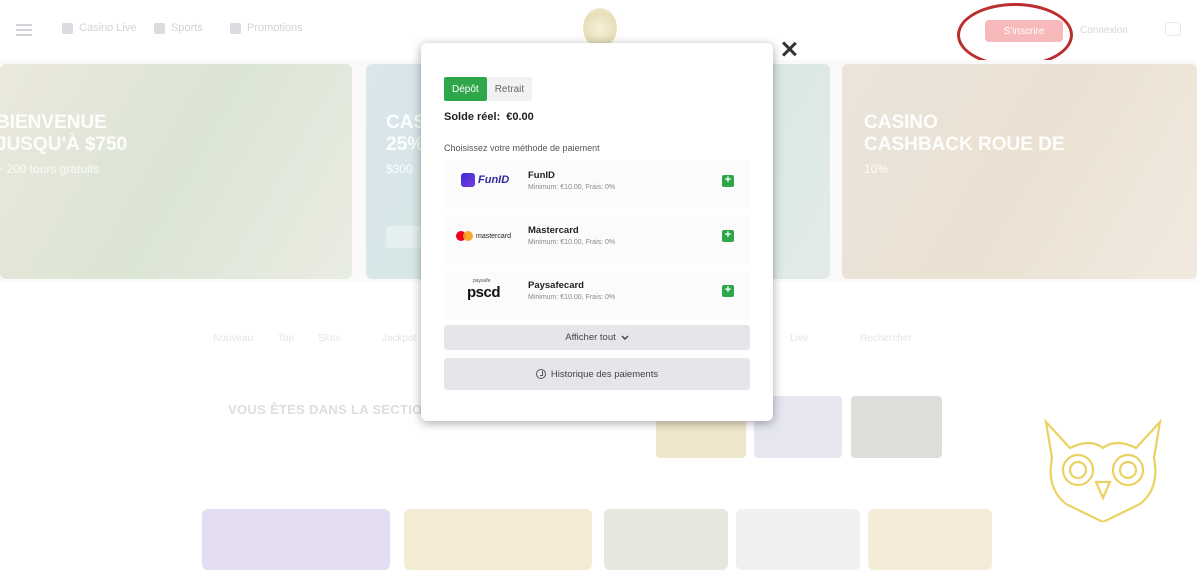 This screenshot has height=570, width=1197. Describe the element at coordinates (522, 148) in the screenshot. I see `choose-method-label: Choisissez votre méthode de paiement` at that location.